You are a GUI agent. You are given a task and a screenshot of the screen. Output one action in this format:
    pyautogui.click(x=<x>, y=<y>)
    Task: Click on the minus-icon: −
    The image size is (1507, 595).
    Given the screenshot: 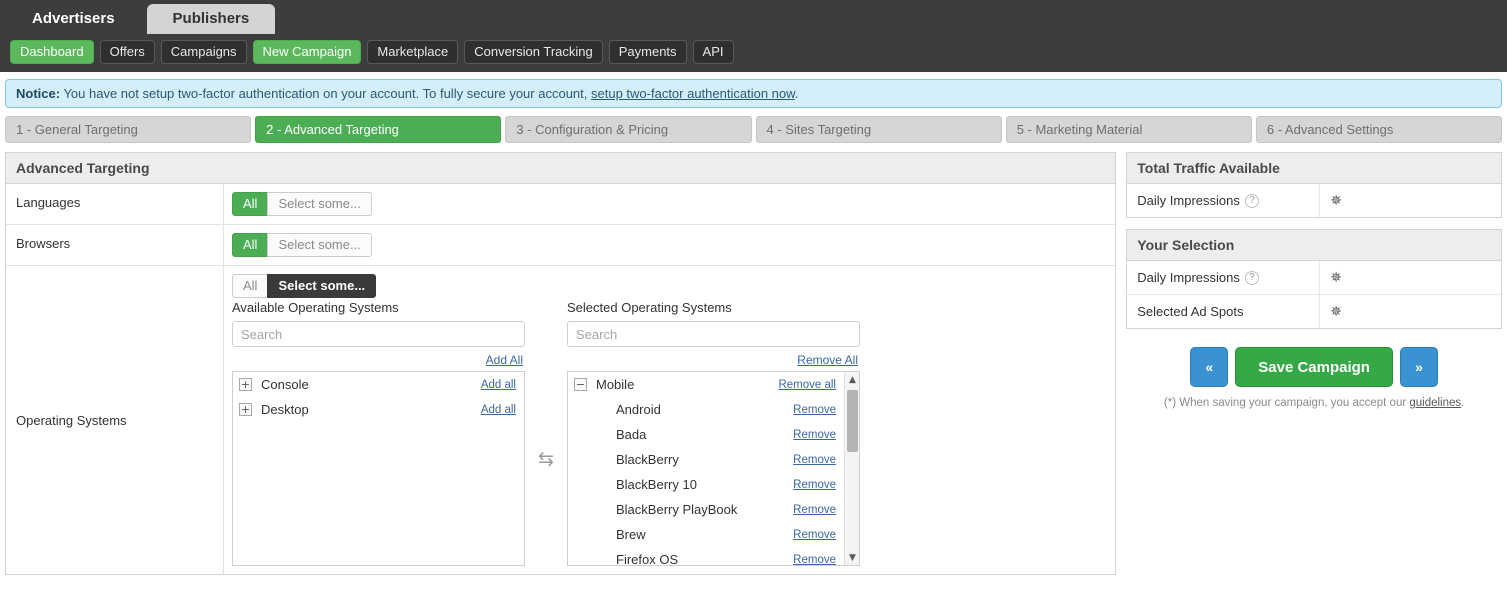 What is the action you would take?
    pyautogui.click(x=580, y=384)
    